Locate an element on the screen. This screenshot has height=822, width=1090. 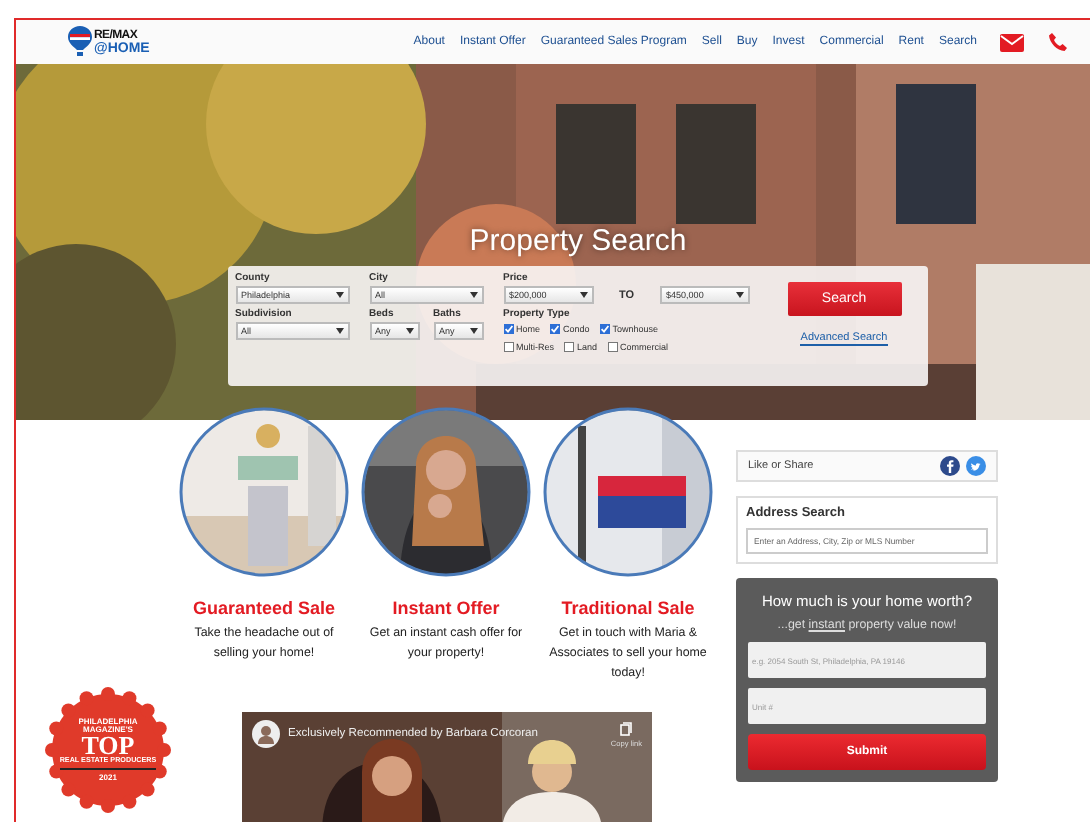
feature-title: Instant Offer is located at coordinates (446, 608).